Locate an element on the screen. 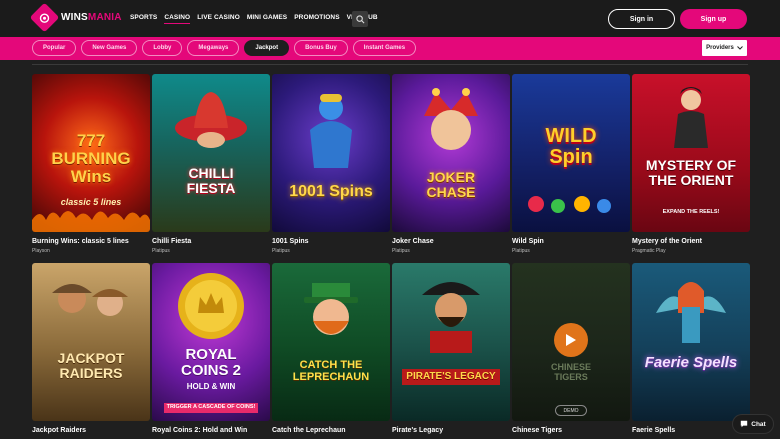 Image resolution: width=780 pixels, height=439 pixels. demo-badge: DEMO is located at coordinates (571, 410).